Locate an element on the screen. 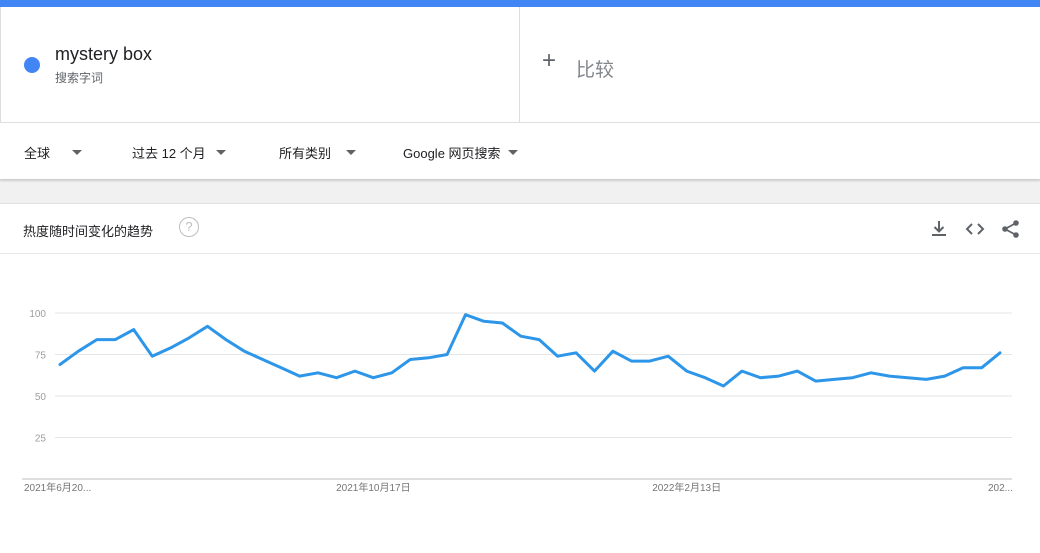 The image size is (1040, 553). filter-bar: 全球 过去 12 个月 所有类别 Google 网页搜索 is located at coordinates (520, 151).